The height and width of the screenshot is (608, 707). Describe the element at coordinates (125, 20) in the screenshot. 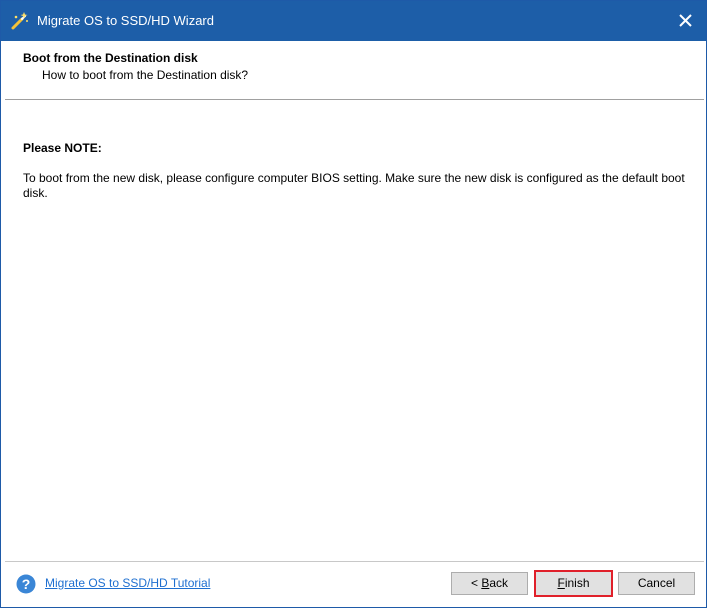

I see `window-title: Migrate OS to SSD/HD Wizard` at that location.